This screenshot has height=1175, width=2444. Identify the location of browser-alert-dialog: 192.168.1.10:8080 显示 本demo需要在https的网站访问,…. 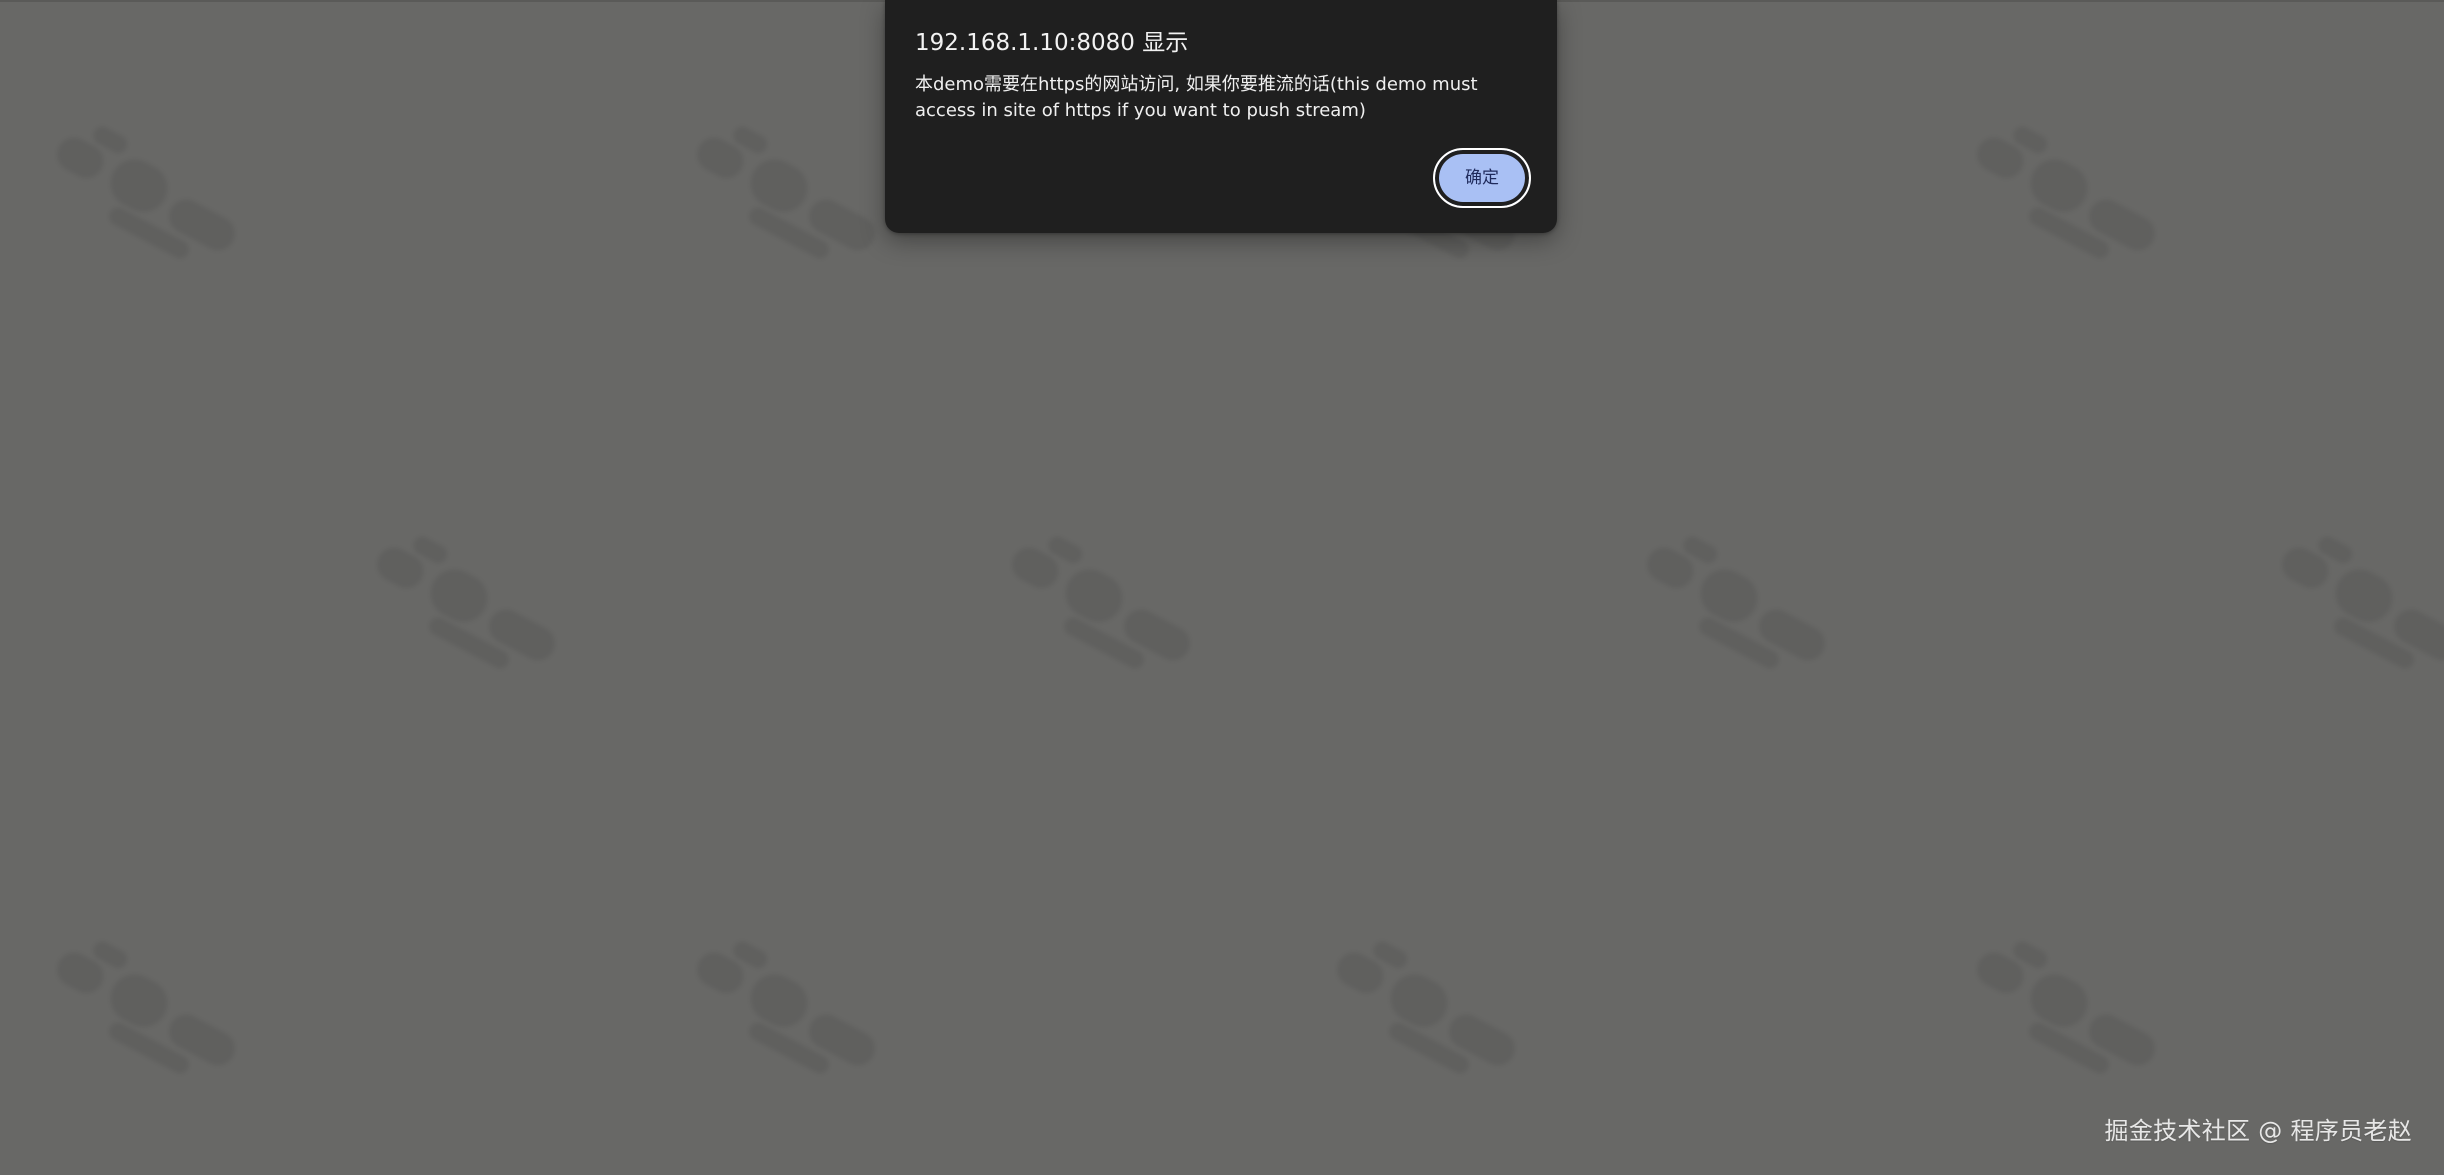
(1221, 116).